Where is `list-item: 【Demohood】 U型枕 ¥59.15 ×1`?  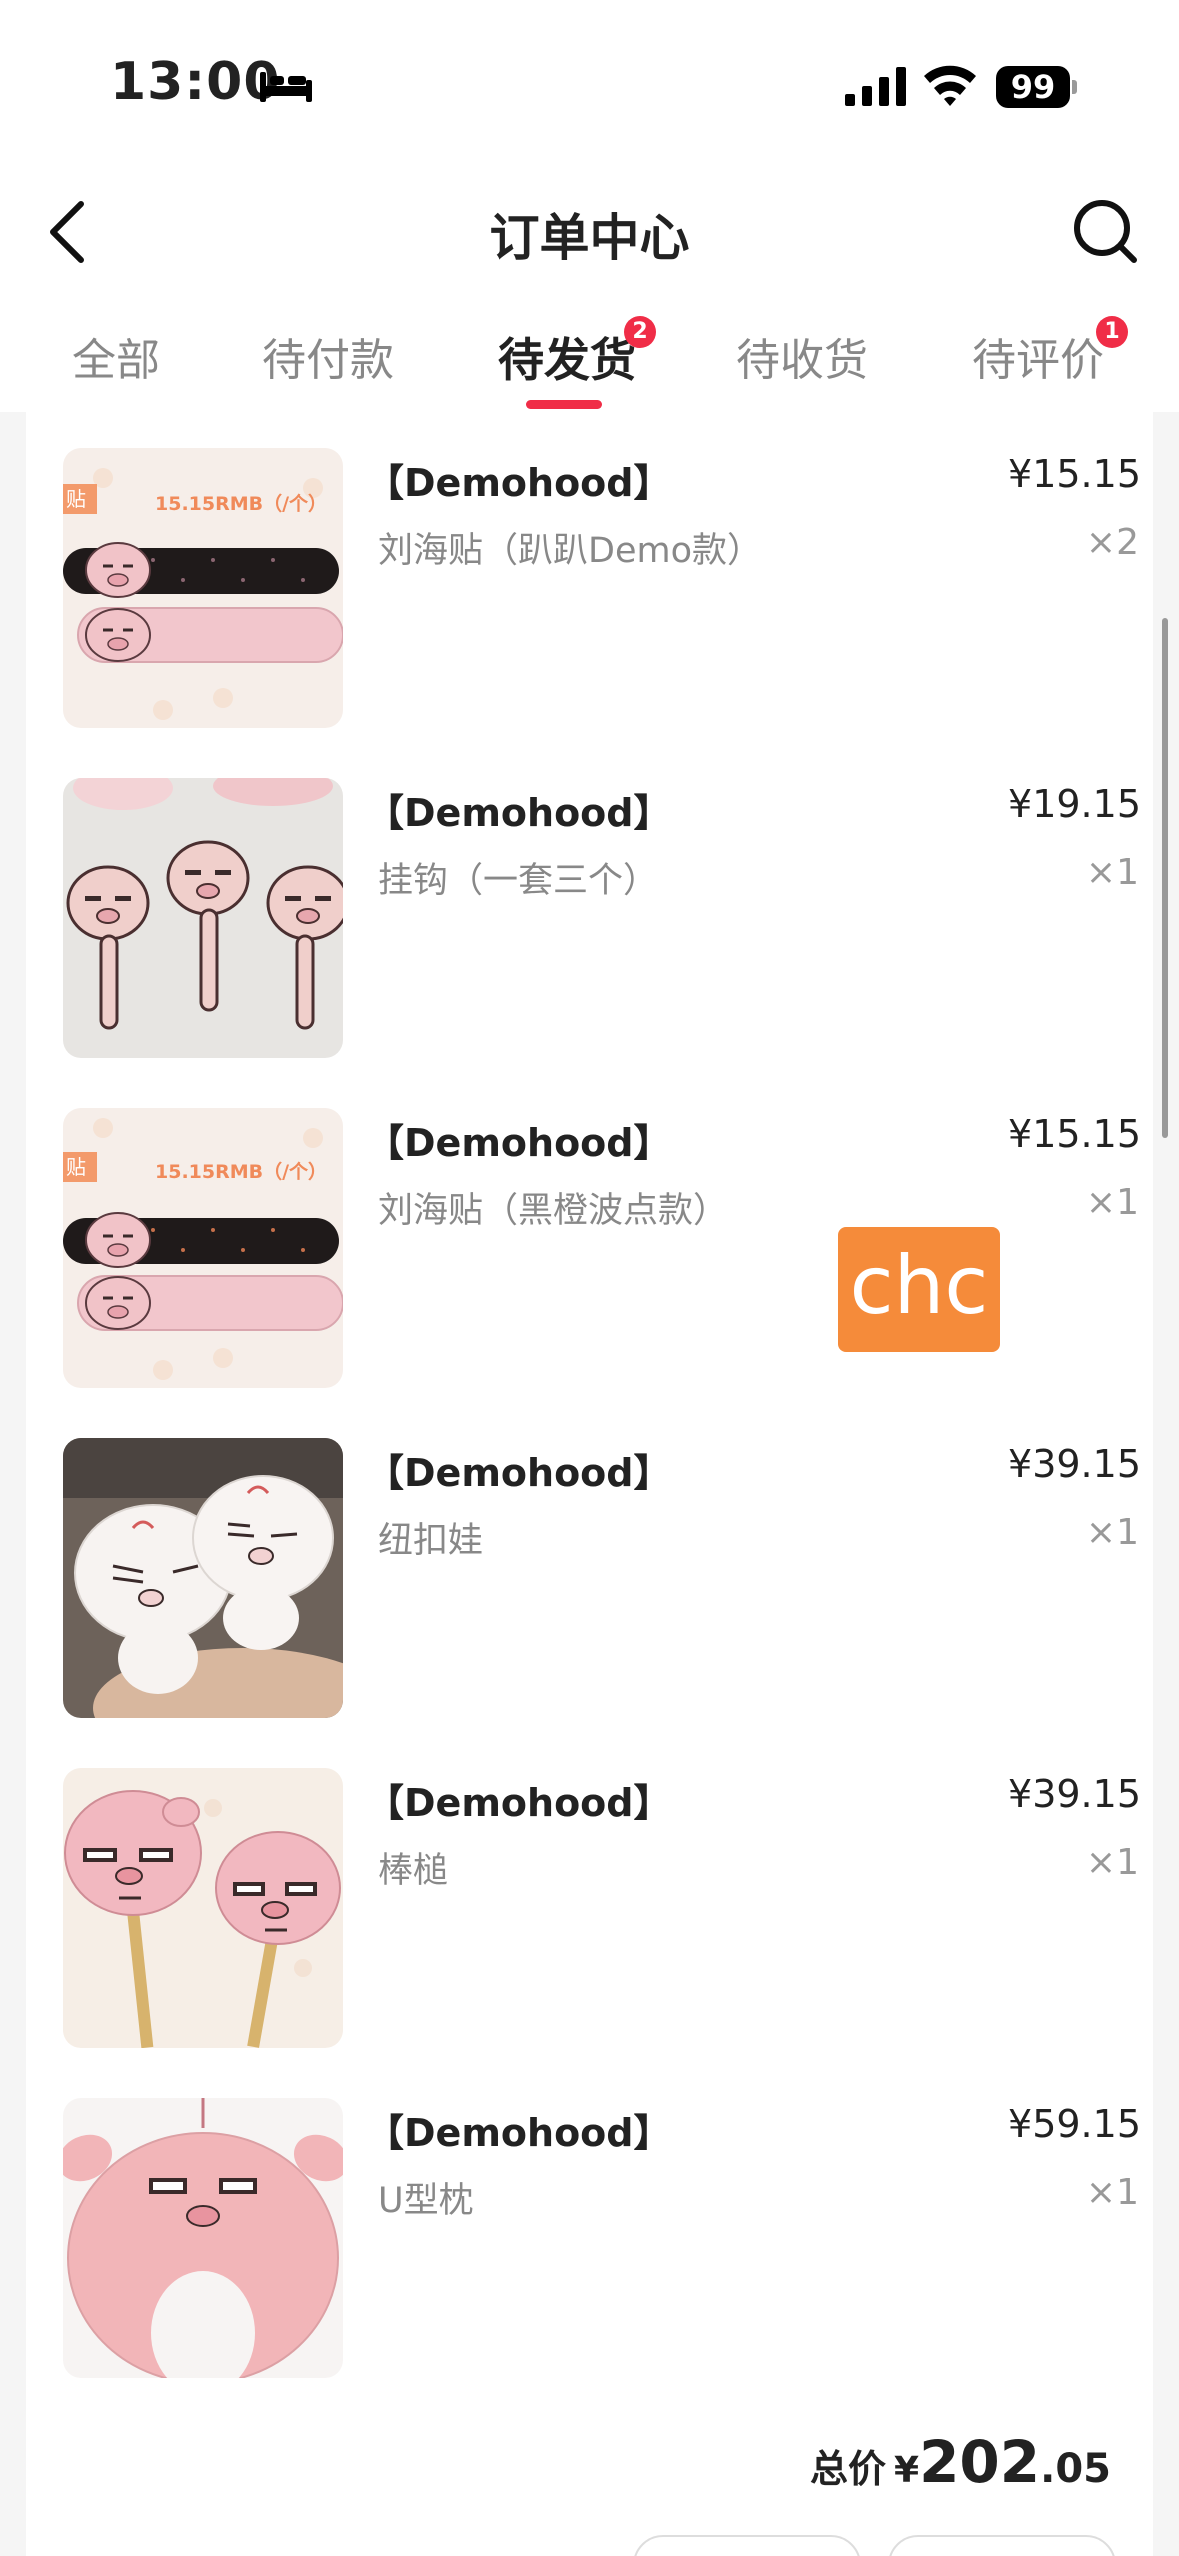 list-item: 【Demohood】 U型枕 ¥59.15 ×1 is located at coordinates (589, 2220).